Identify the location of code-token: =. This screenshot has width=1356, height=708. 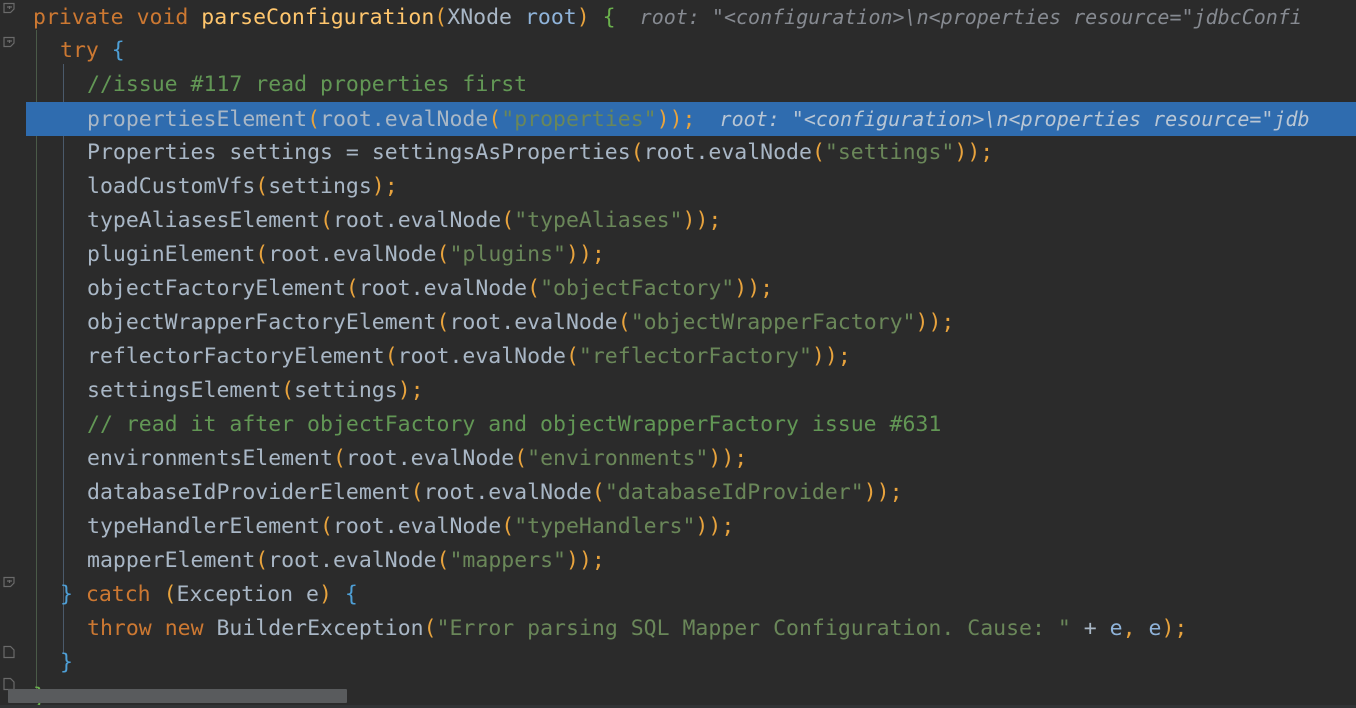
(352, 152).